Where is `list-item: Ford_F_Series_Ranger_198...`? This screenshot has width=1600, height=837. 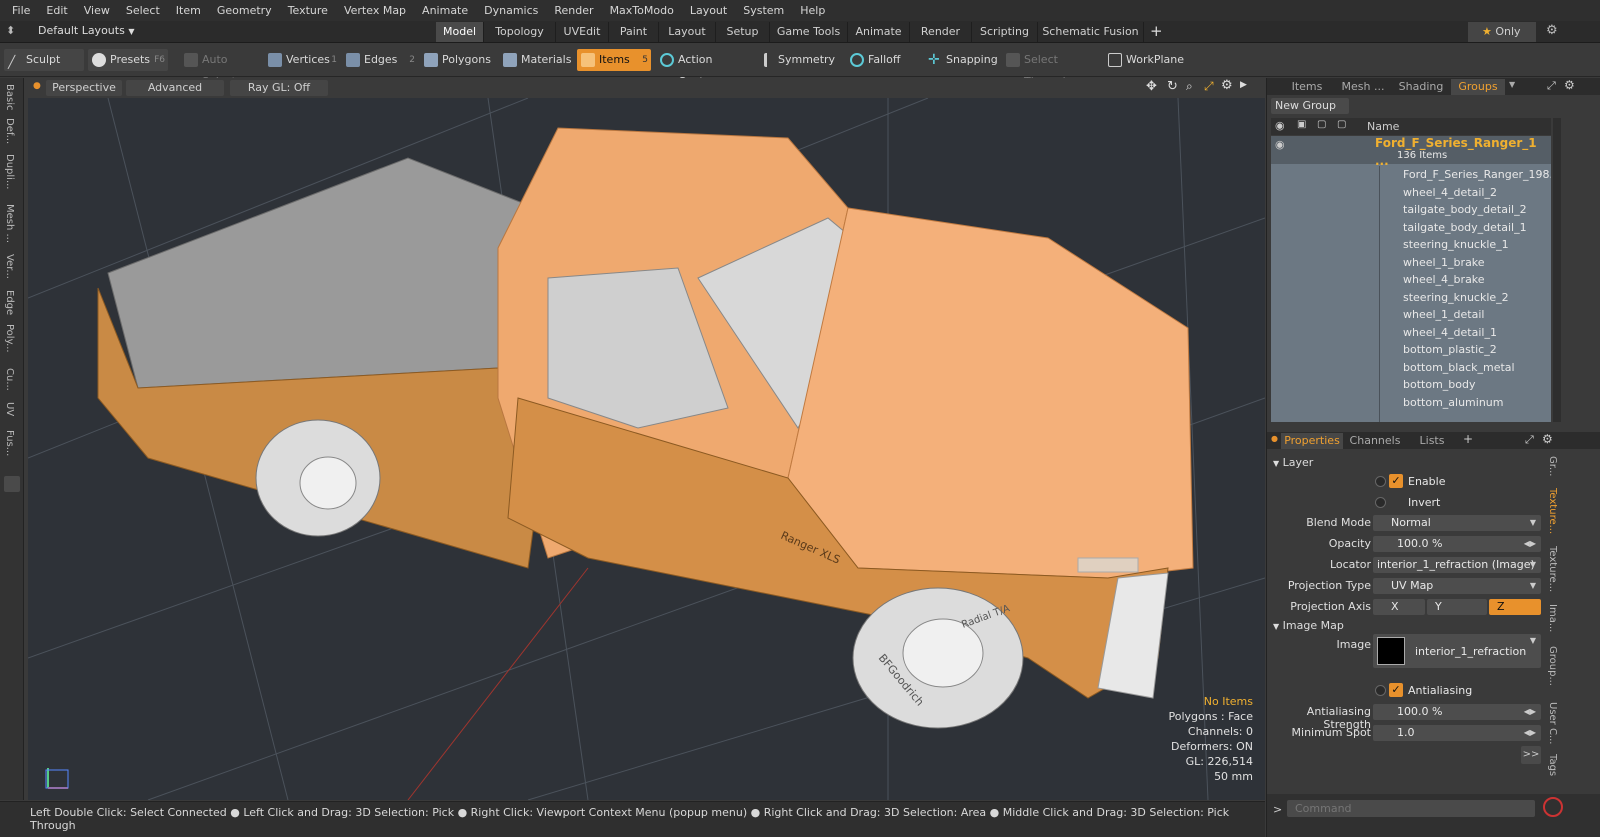
list-item: Ford_F_Series_Ranger_198... is located at coordinates (1411, 175).